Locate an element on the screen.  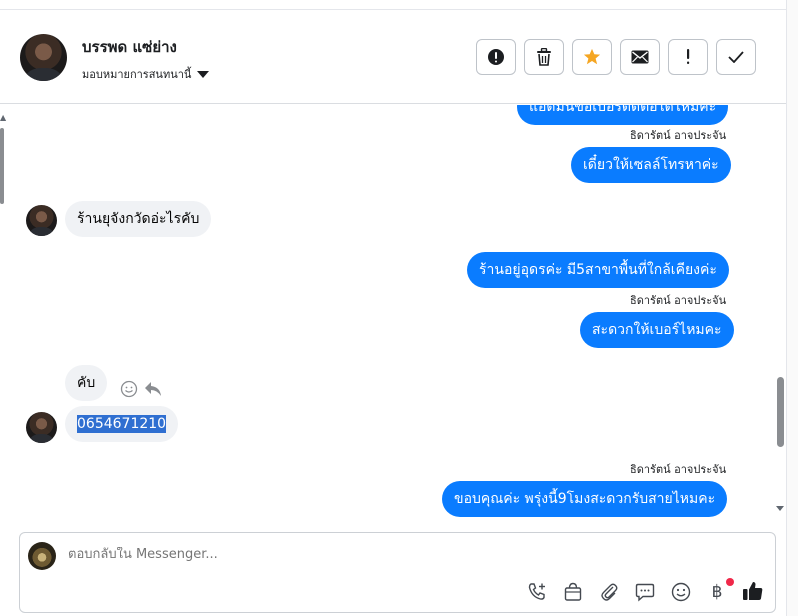
shopping-bag-icon is located at coordinates (573, 591).